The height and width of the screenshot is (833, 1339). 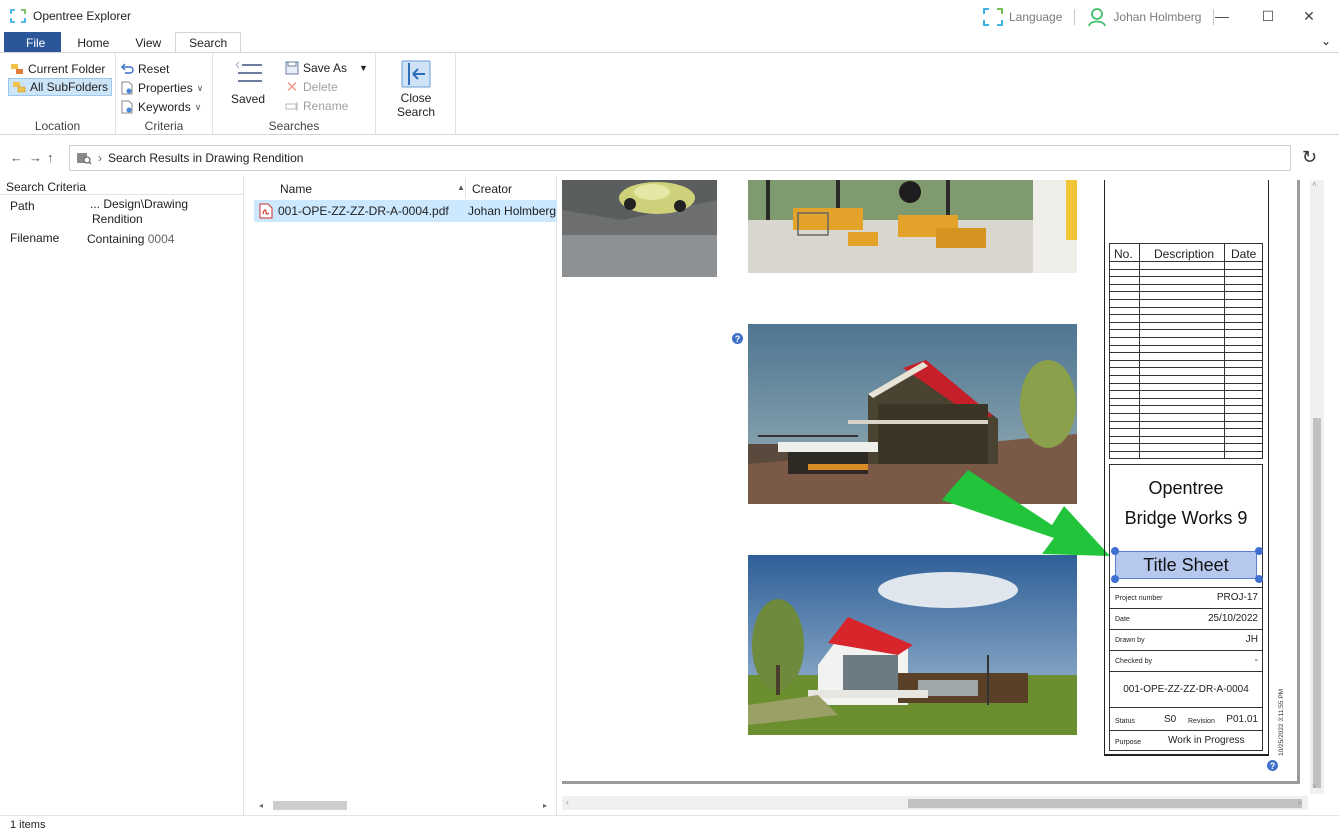 I want to click on all-subfolders-label: All SubFolders, so click(x=69, y=87).